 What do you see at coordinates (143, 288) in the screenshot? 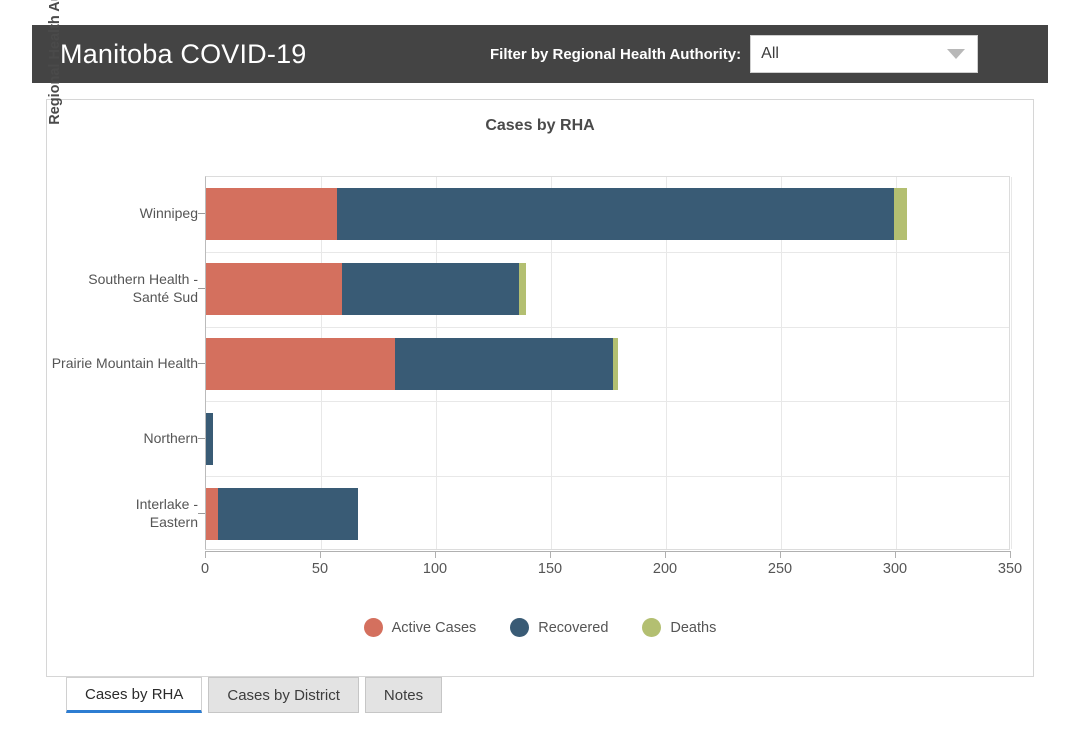
I see `y-axis-tick-label: Southern Health - Santé Sud` at bounding box center [143, 288].